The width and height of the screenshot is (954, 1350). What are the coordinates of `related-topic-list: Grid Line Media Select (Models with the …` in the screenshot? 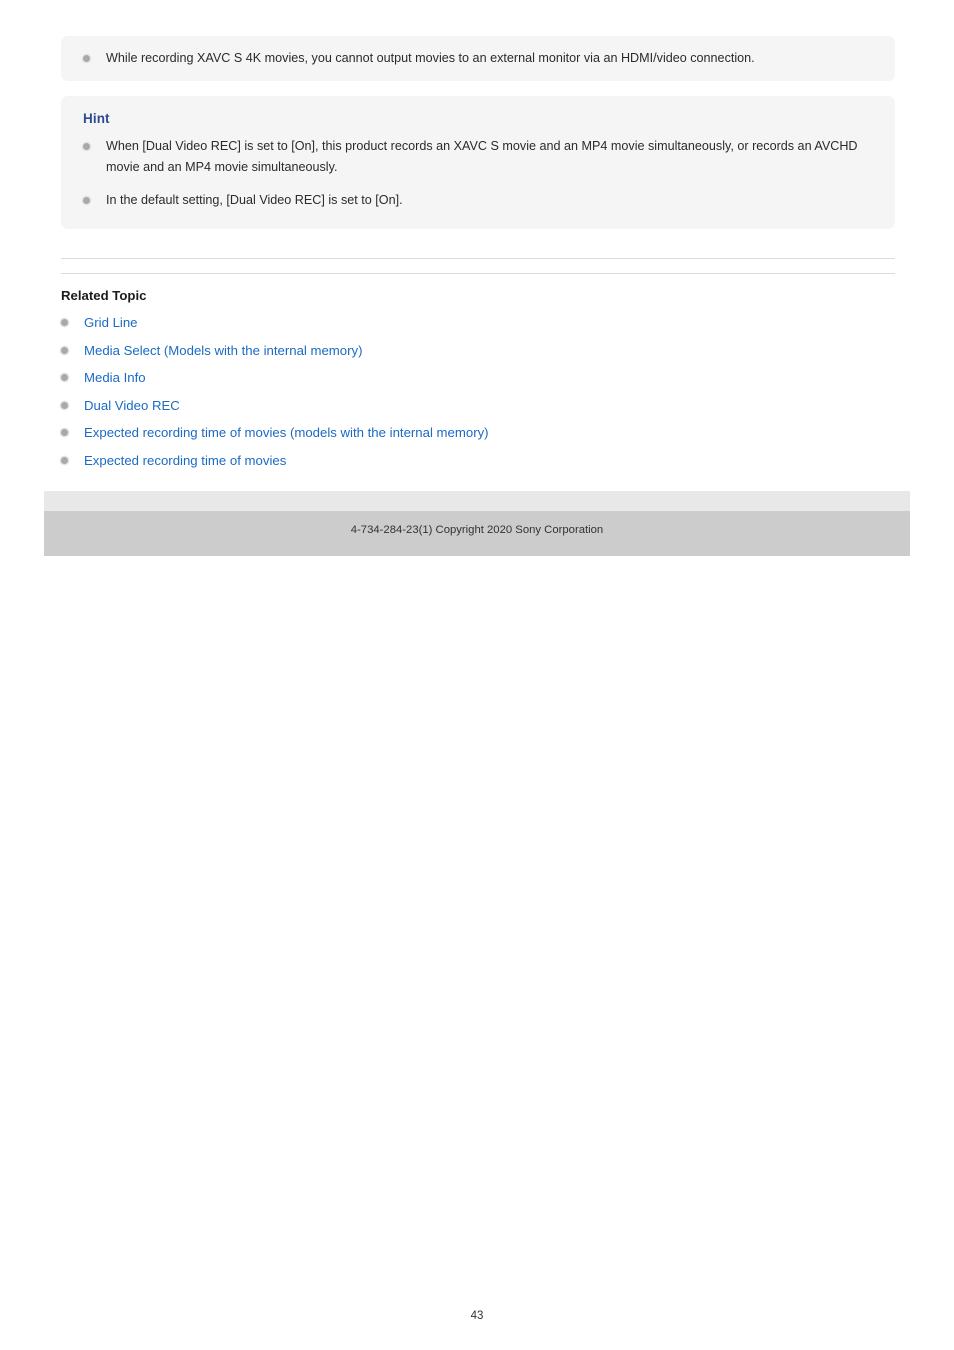 It's located at (478, 395).